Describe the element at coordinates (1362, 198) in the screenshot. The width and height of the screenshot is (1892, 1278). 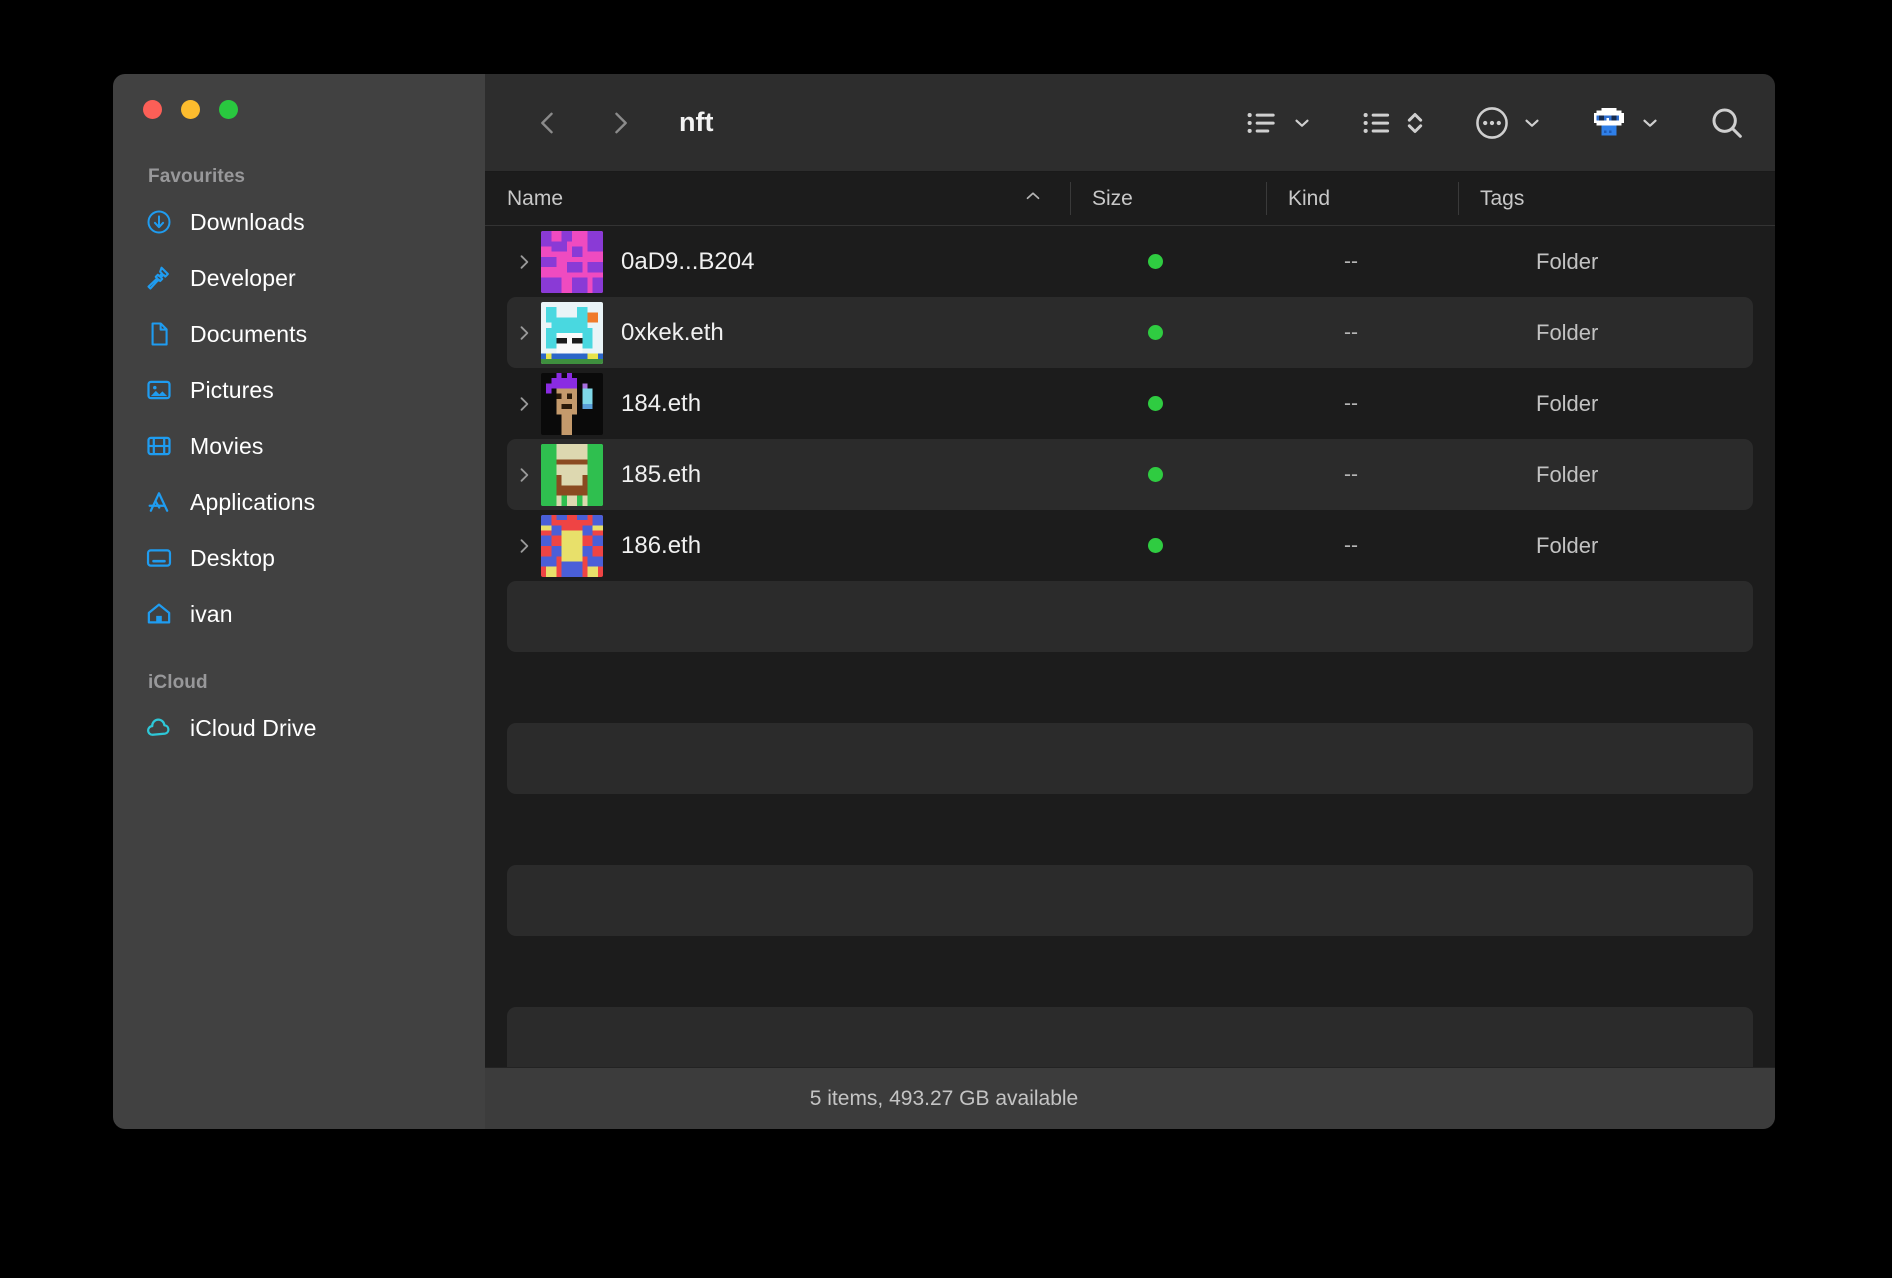
I see `column-header-kind: Kind` at that location.